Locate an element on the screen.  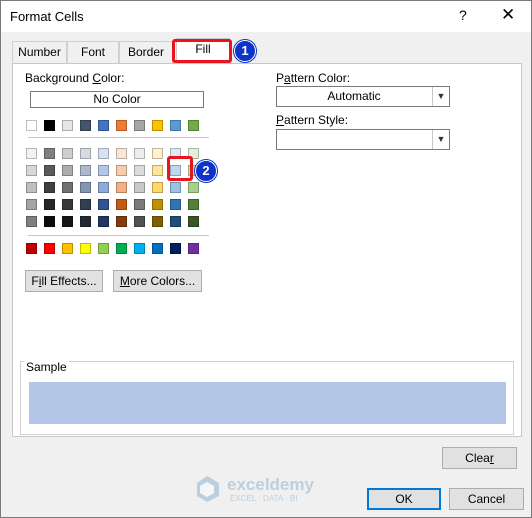
help-button: ? is located at coordinates (463, 15).